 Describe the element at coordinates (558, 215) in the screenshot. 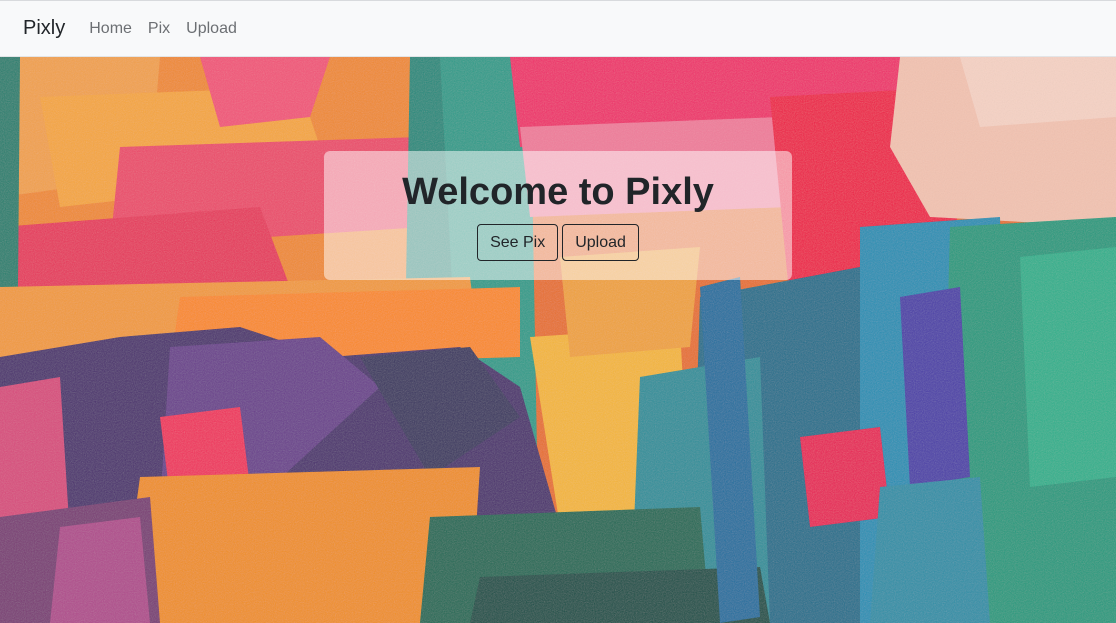

I see `welcome-card: Welcome to Pixly See Pix Upload` at that location.